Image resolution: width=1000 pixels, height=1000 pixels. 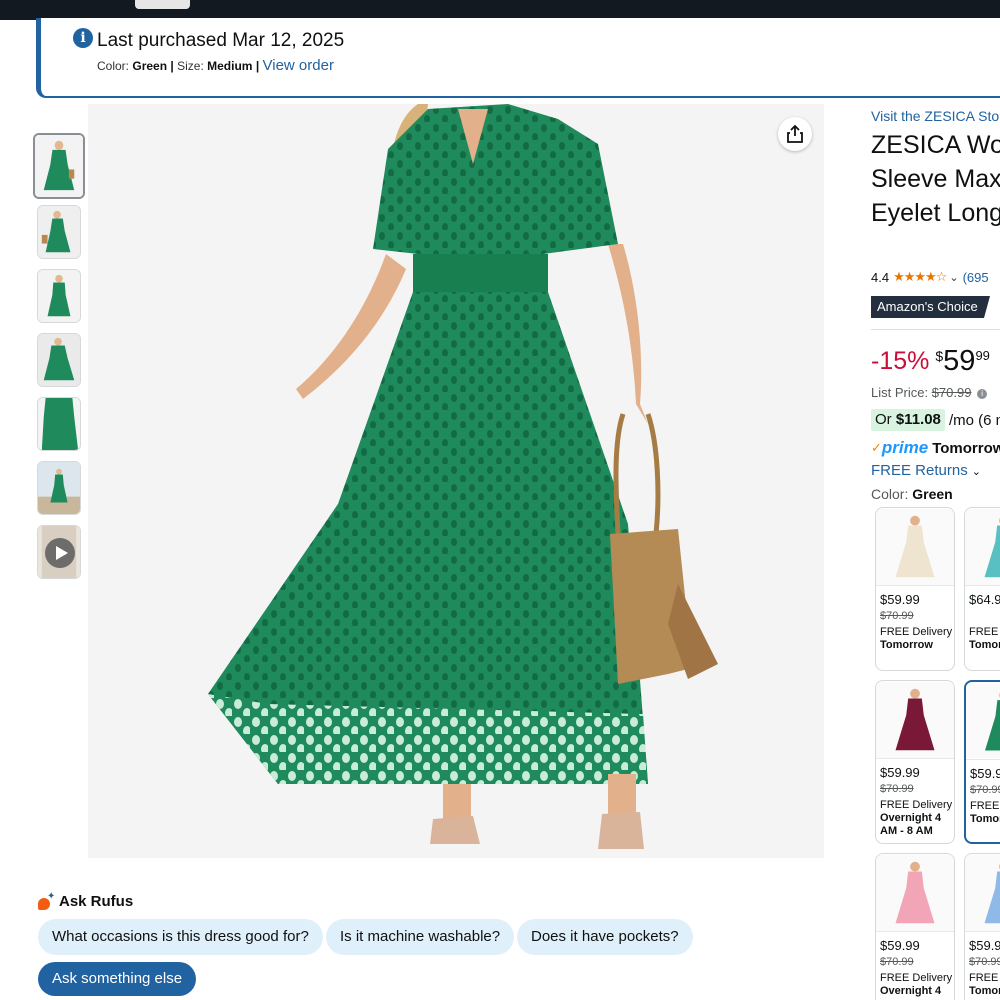 What do you see at coordinates (919, 470) in the screenshot?
I see `free-returns-label: FREE Returns` at bounding box center [919, 470].